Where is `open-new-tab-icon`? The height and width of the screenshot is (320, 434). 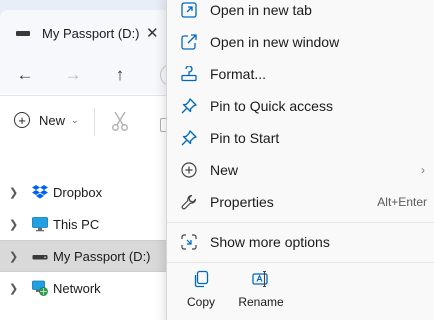 open-new-tab-icon is located at coordinates (189, 10).